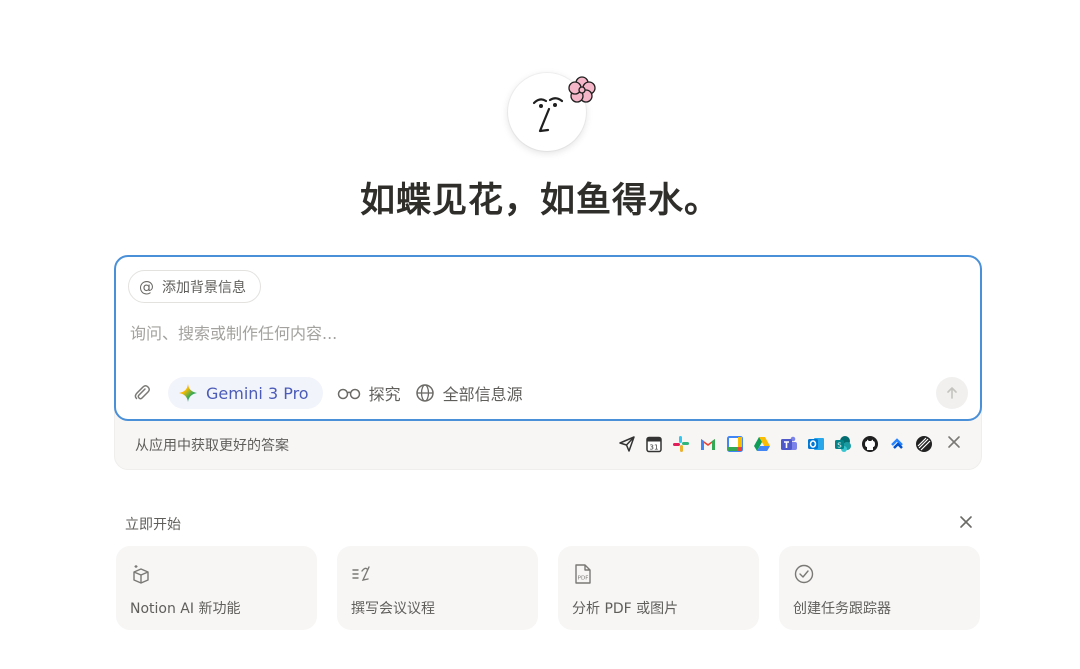 This screenshot has width=1080, height=669. What do you see at coordinates (842, 609) in the screenshot?
I see `card-label: 创建任务跟踪器` at bounding box center [842, 609].